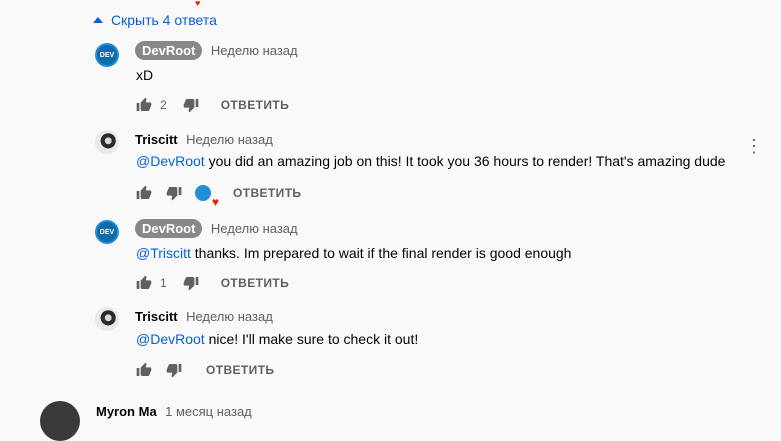 This screenshot has width=781, height=441. I want to click on creator-heart-badge: ♥, so click(207, 197).